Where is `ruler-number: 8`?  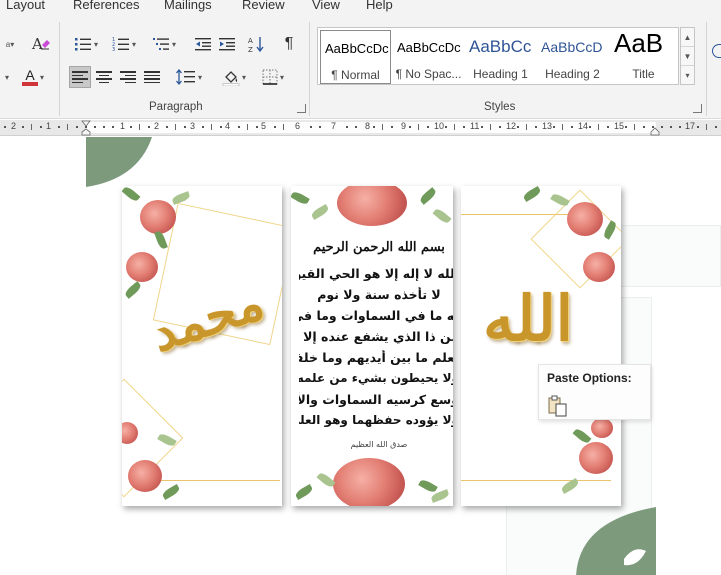
ruler-number: 8 is located at coordinates (368, 126).